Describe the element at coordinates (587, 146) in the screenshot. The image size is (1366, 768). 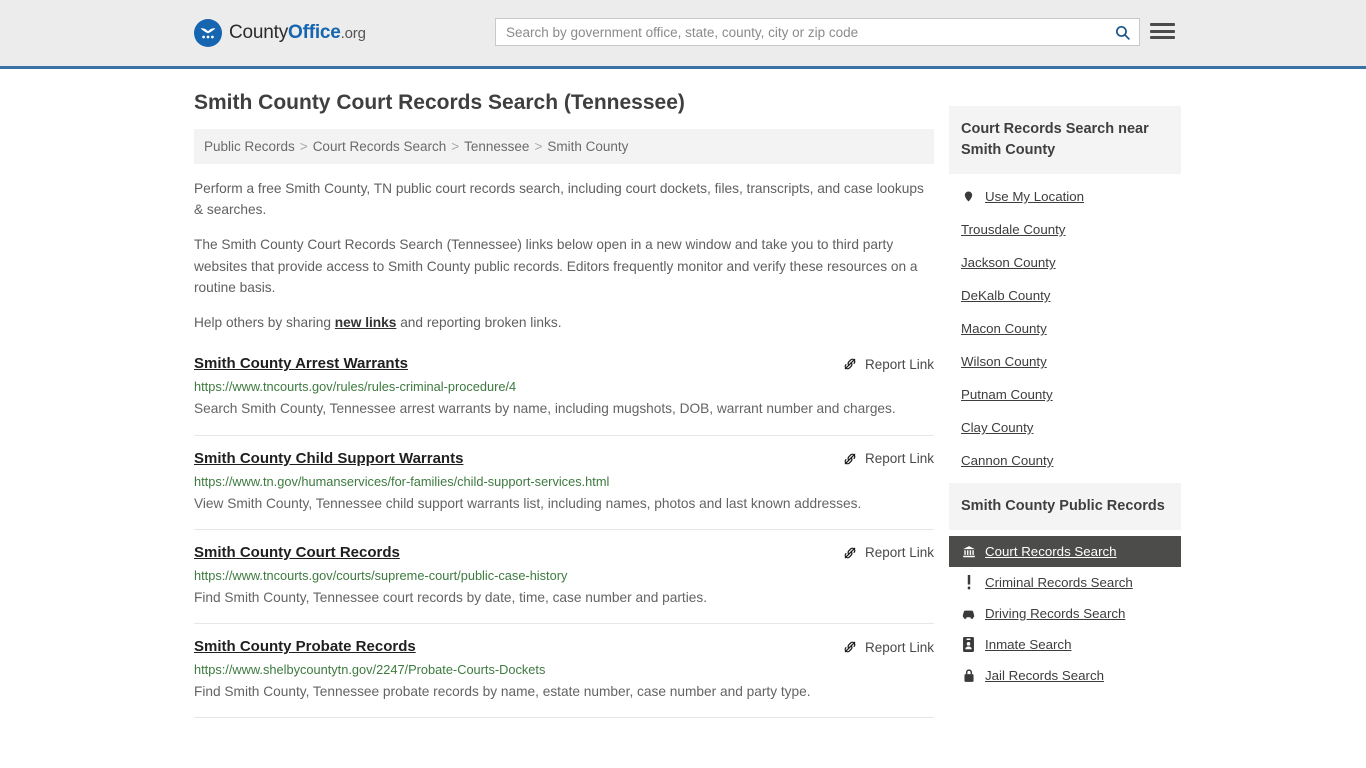
I see `breadcrumb-item-smith-county: Smith County` at that location.